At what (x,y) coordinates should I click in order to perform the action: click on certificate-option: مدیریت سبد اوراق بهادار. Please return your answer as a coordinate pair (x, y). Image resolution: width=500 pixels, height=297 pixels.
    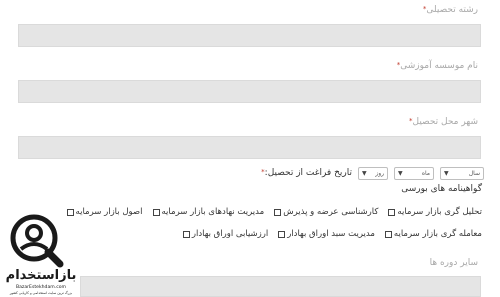
    Looking at the image, I should click on (326, 234).